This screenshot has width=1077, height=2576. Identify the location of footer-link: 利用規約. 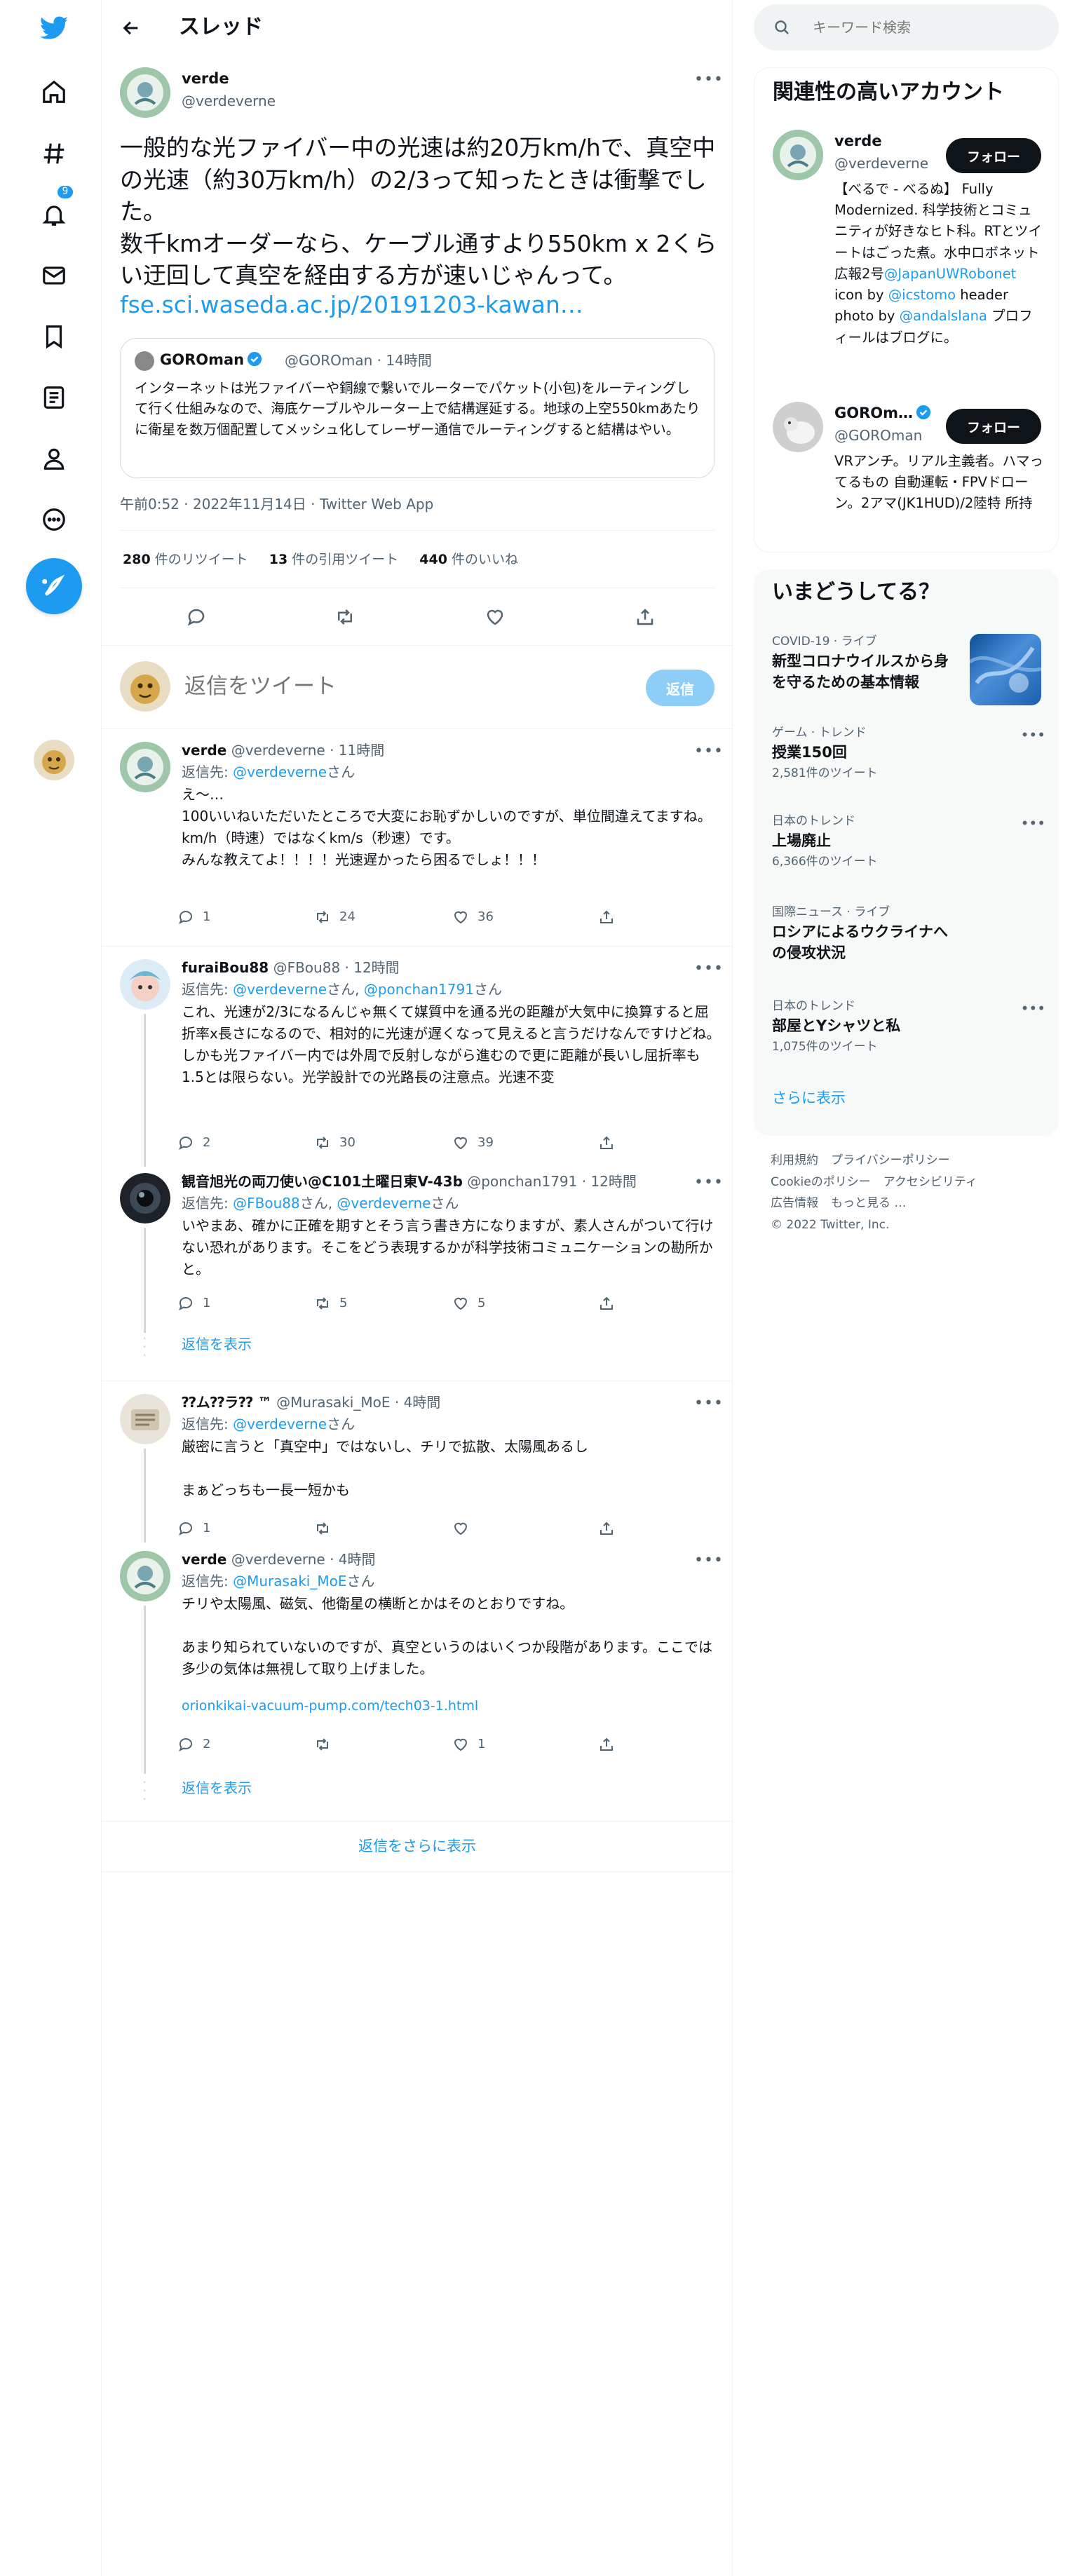
(794, 1160).